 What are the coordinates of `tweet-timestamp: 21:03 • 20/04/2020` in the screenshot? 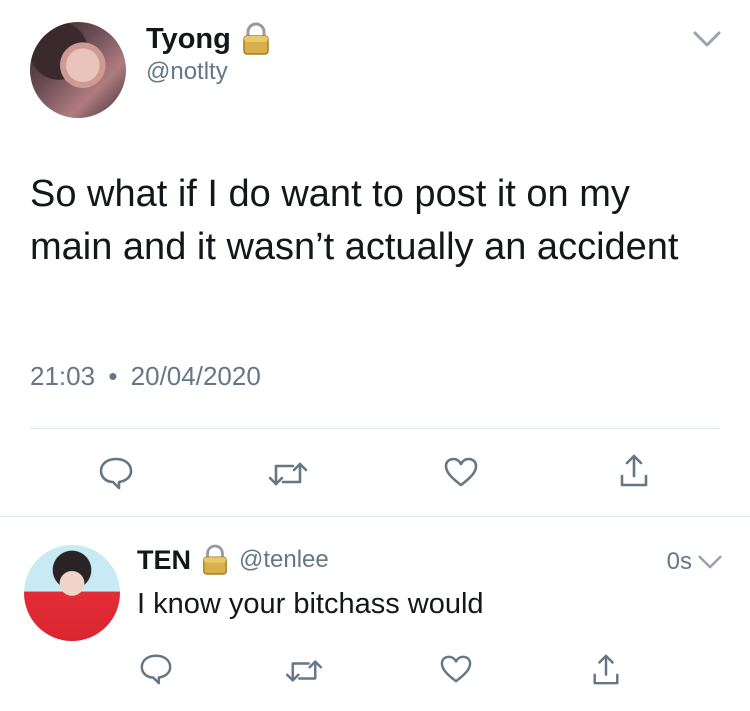 It's located at (145, 376).